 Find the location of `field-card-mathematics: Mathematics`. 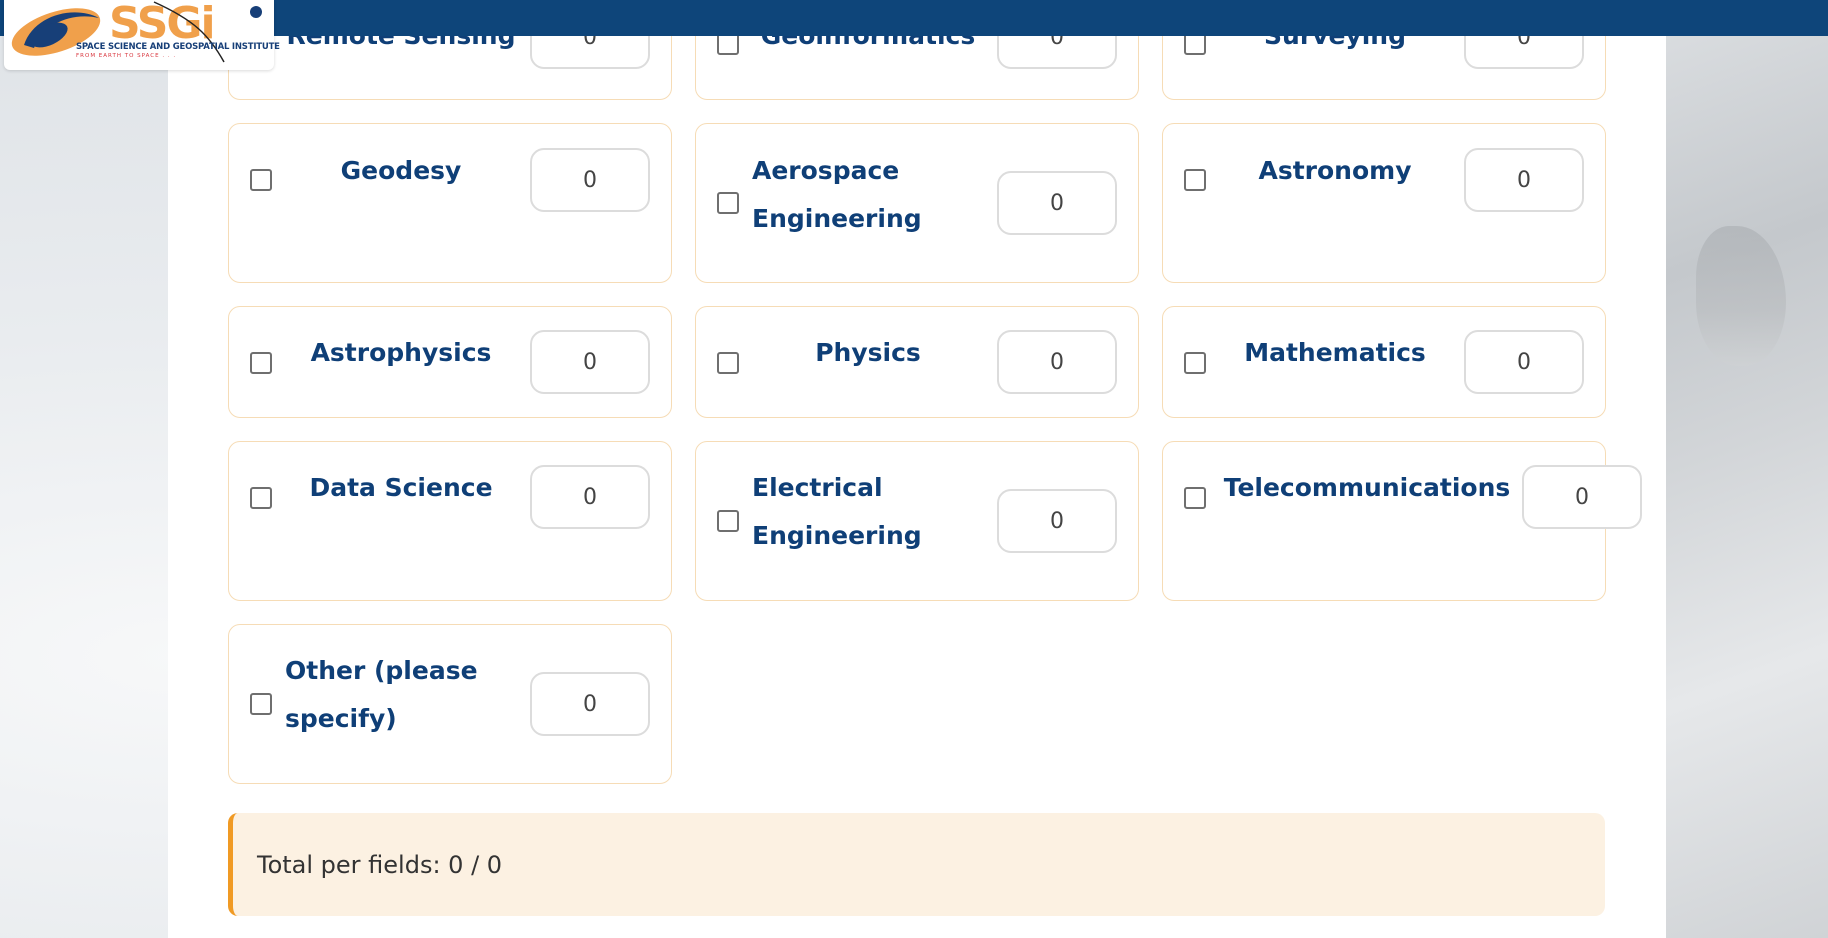

field-card-mathematics: Mathematics is located at coordinates (1384, 362).